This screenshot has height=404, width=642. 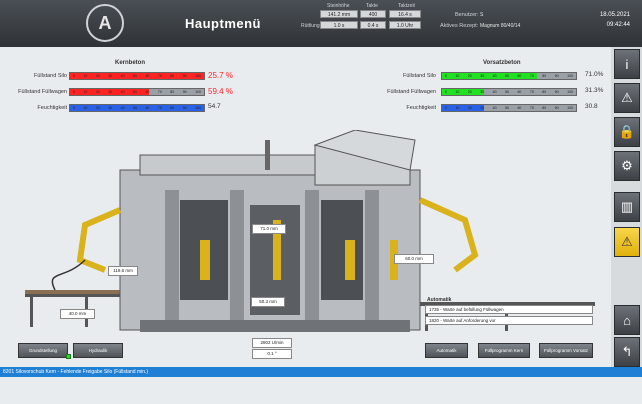 I want to click on kernbeton-row-value: 54.7, so click(x=214, y=106).